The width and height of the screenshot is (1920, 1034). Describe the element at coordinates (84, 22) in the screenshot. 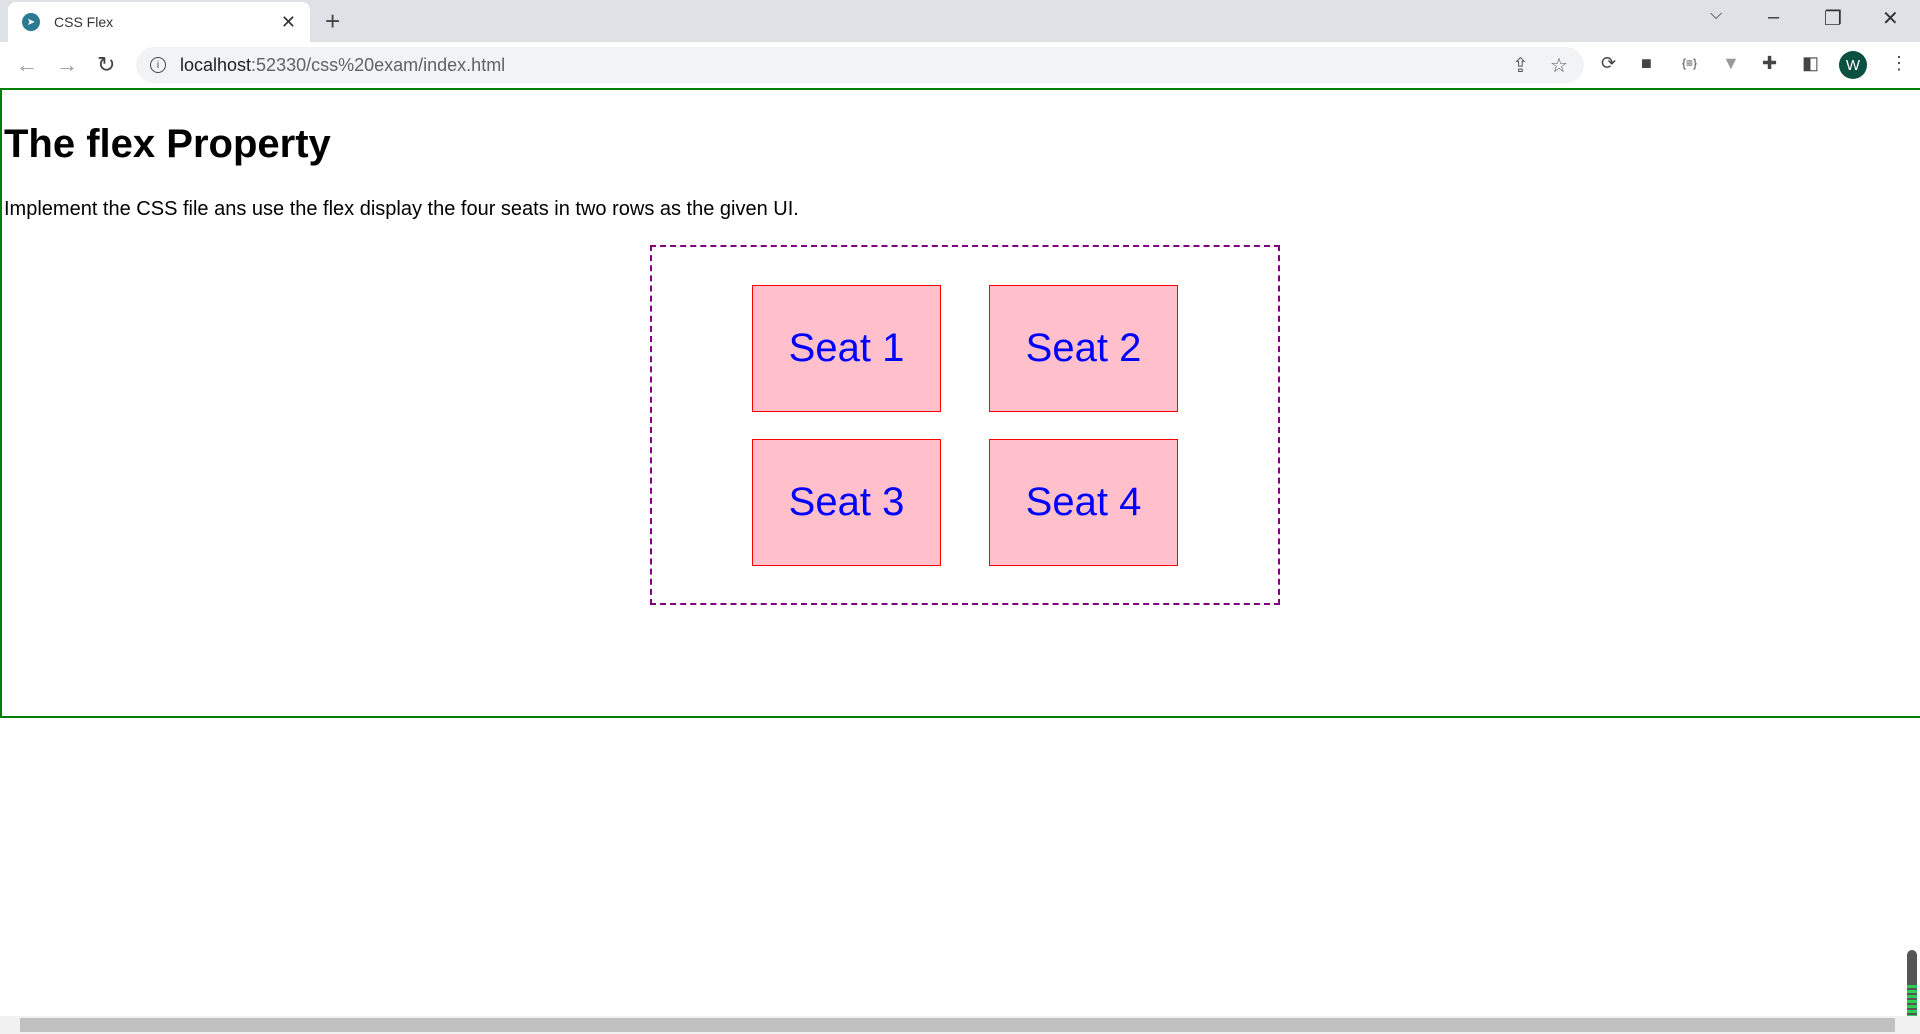

I see `tab-title: CSS Flex` at that location.